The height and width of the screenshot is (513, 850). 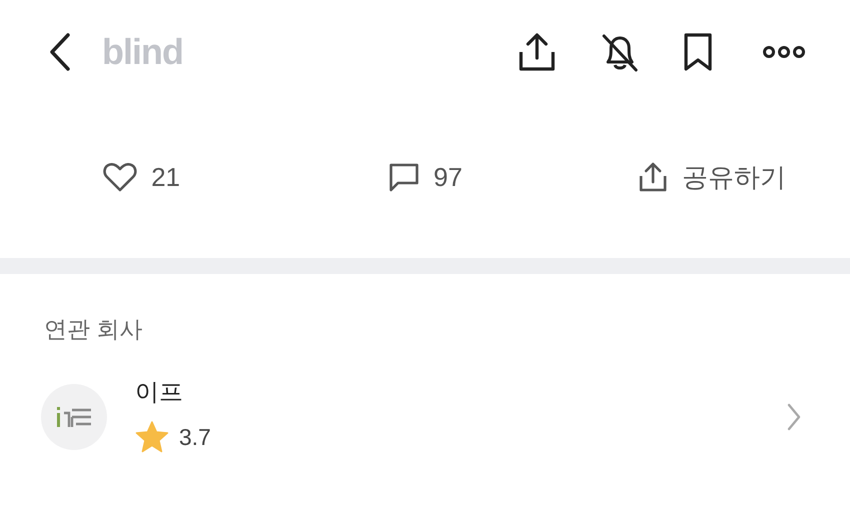 What do you see at coordinates (698, 52) in the screenshot?
I see `bookmark-icon` at bounding box center [698, 52].